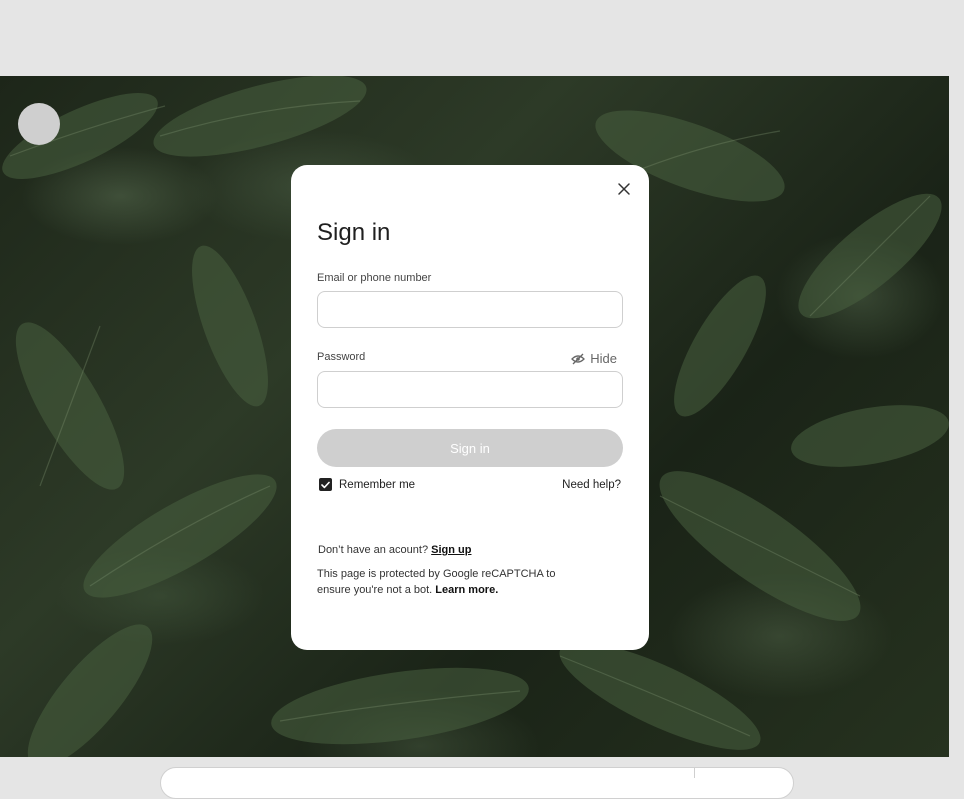  Describe the element at coordinates (354, 232) in the screenshot. I see `modal-title: Sign in` at that location.